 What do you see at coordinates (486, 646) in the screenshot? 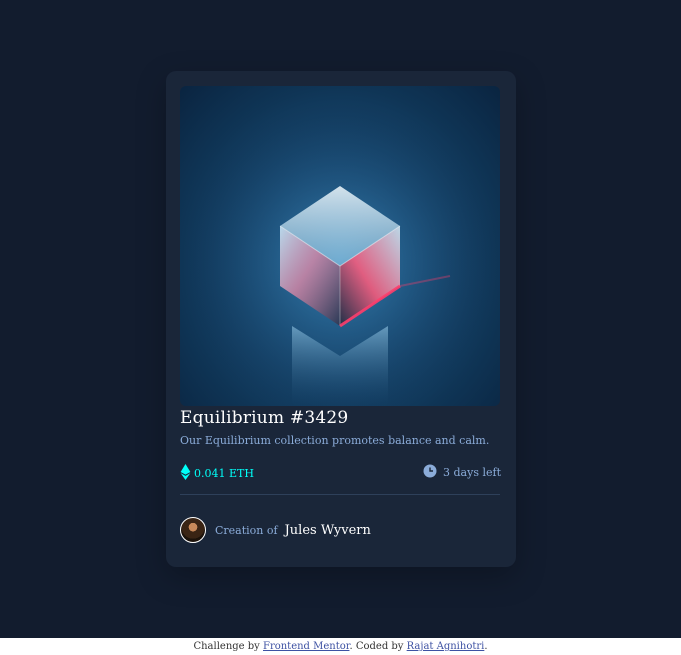
I see `footer-suffix: .` at bounding box center [486, 646].